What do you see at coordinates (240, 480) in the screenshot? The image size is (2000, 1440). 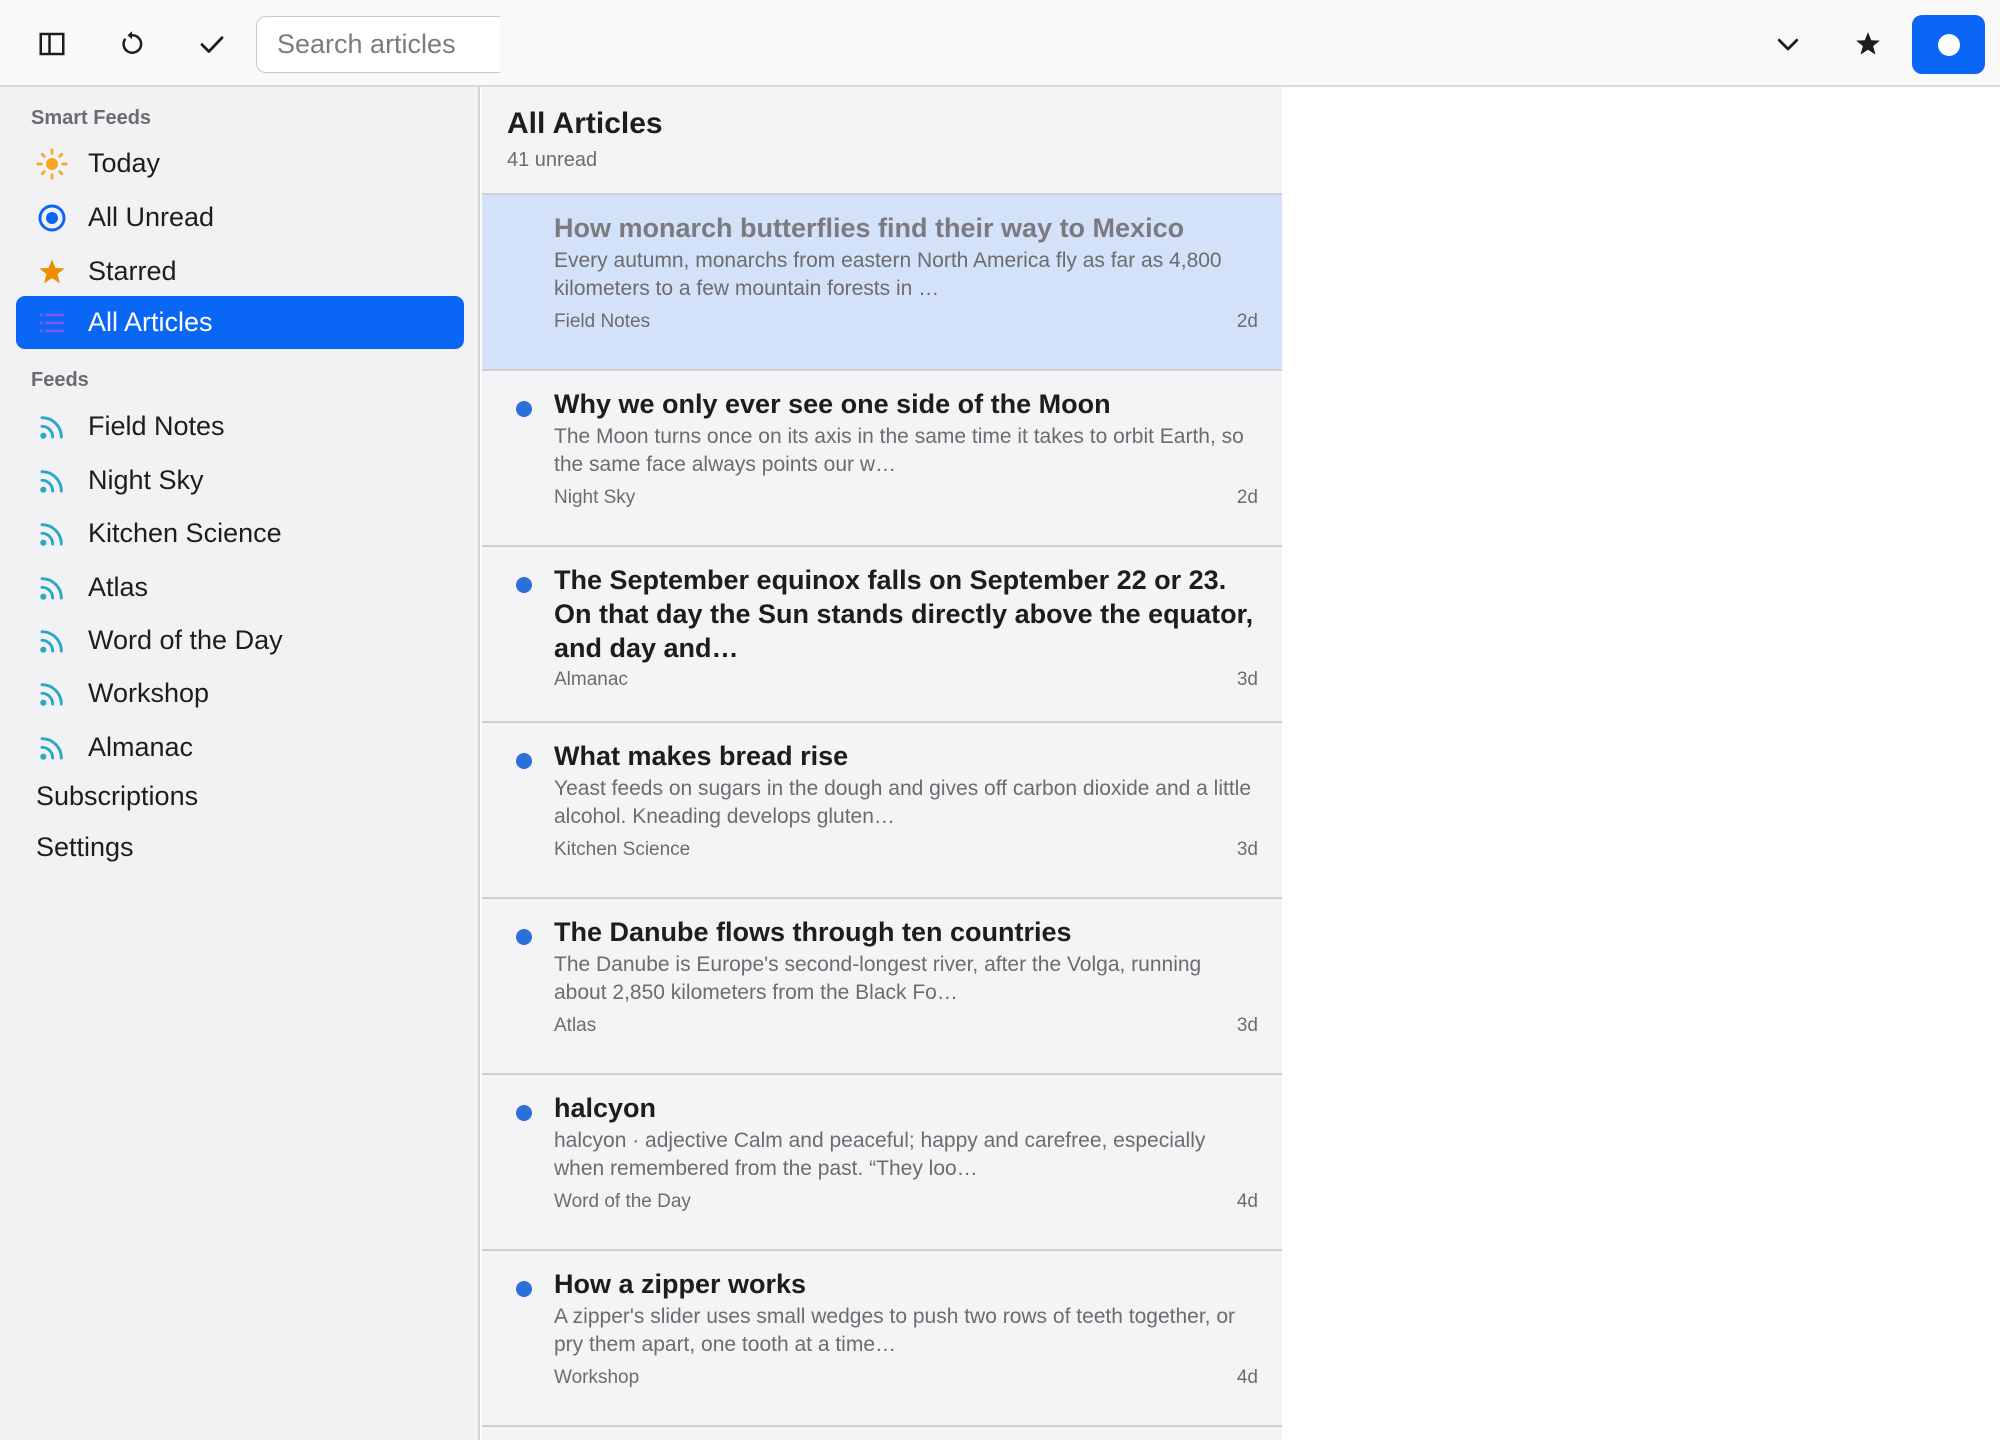 I see `sidebar-item-night-sky: Night Sky` at bounding box center [240, 480].